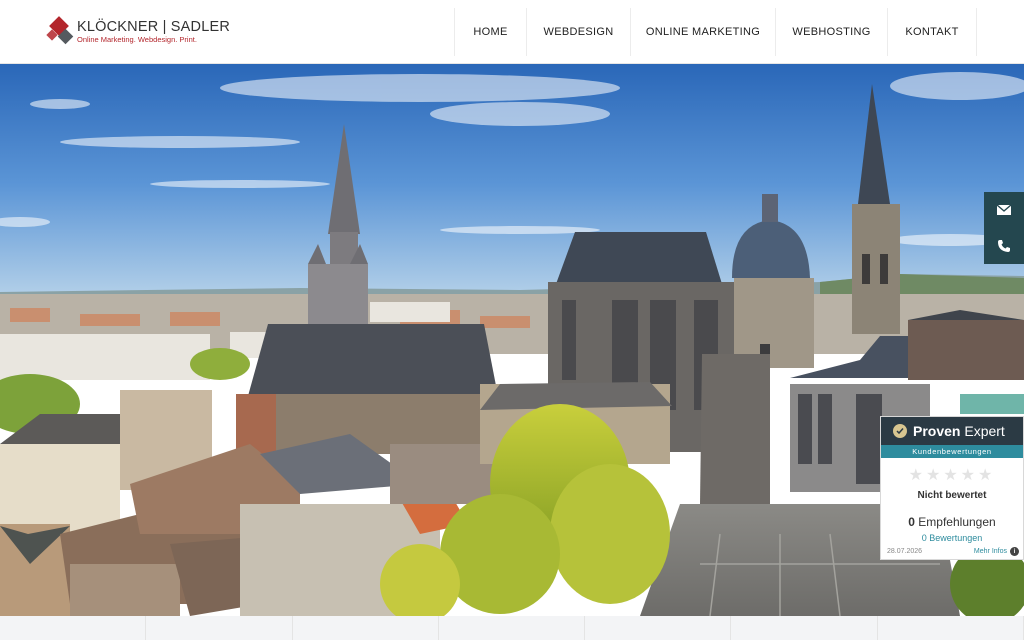 This screenshot has height=640, width=1024. What do you see at coordinates (996, 551) in the screenshot?
I see `more-info-link: Mehr Infos i` at bounding box center [996, 551].